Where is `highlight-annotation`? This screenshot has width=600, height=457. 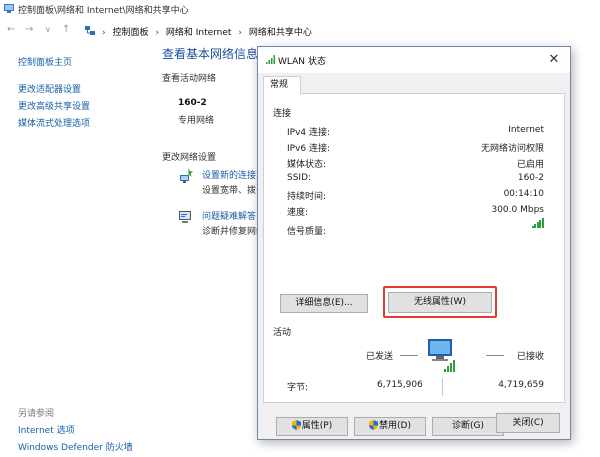
highlight-annotation is located at coordinates (440, 302).